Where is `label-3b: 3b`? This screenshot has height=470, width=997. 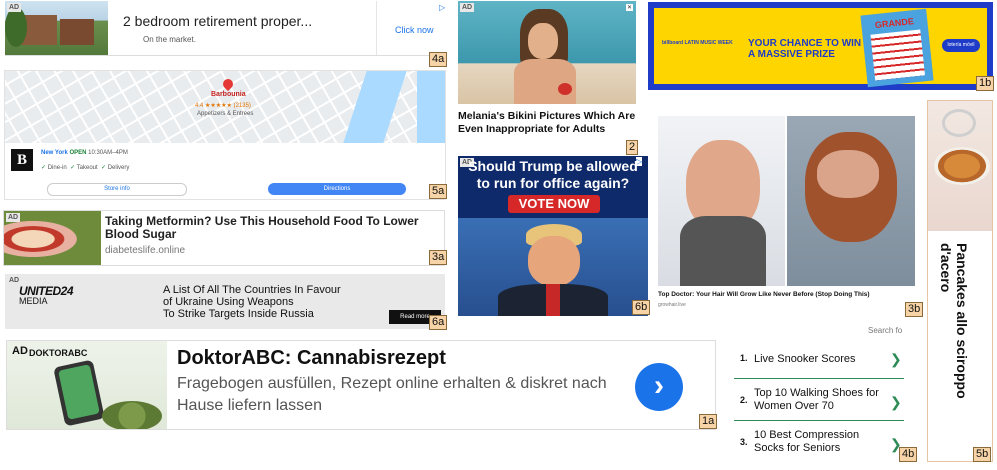
label-3b: 3b is located at coordinates (914, 309).